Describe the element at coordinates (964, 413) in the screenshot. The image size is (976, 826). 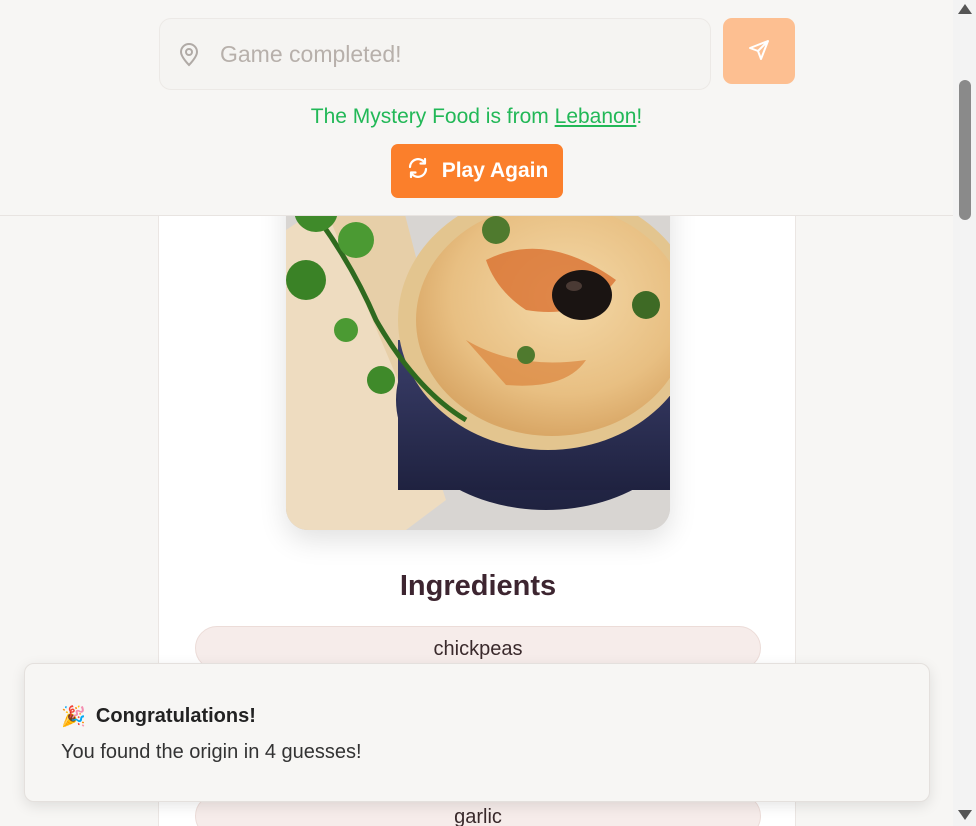
I see `vertical-scrollbar` at that location.